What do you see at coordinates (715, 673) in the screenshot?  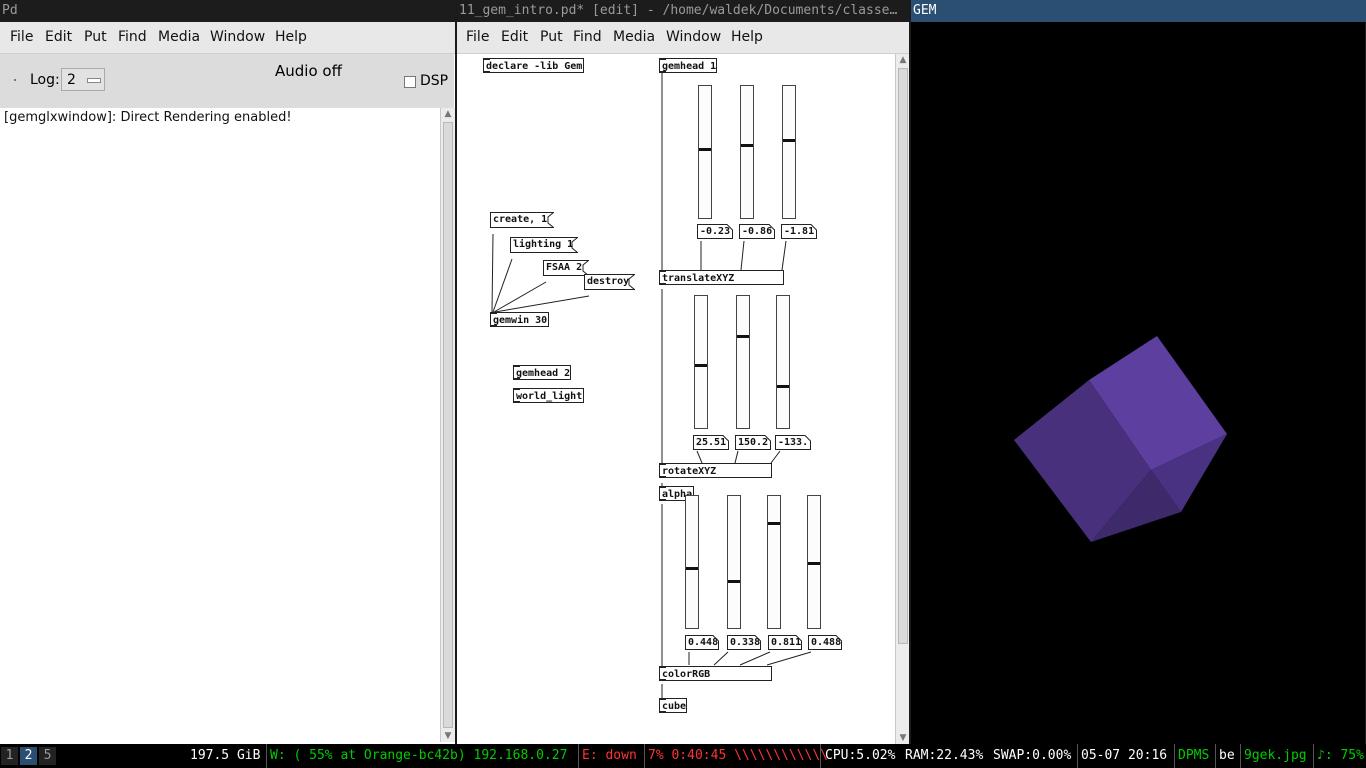 I see `colorrgb-object: colorRGB` at bounding box center [715, 673].